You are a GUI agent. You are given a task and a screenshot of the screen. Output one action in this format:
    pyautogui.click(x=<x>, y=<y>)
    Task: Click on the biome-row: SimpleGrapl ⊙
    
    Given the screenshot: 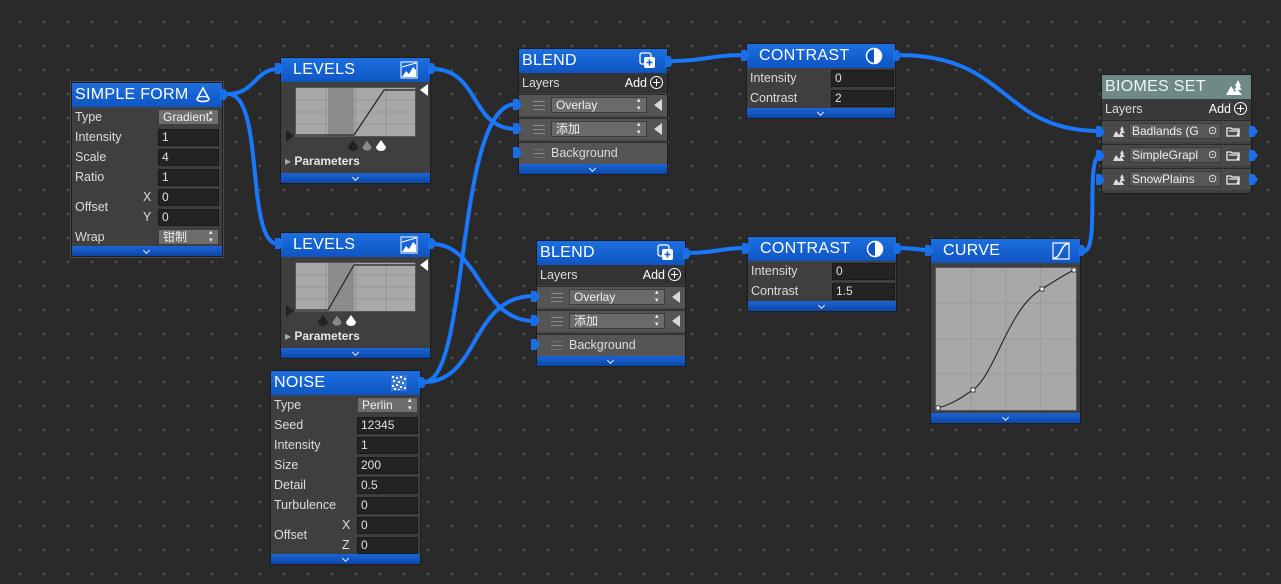 What is the action you would take?
    pyautogui.click(x=1176, y=155)
    